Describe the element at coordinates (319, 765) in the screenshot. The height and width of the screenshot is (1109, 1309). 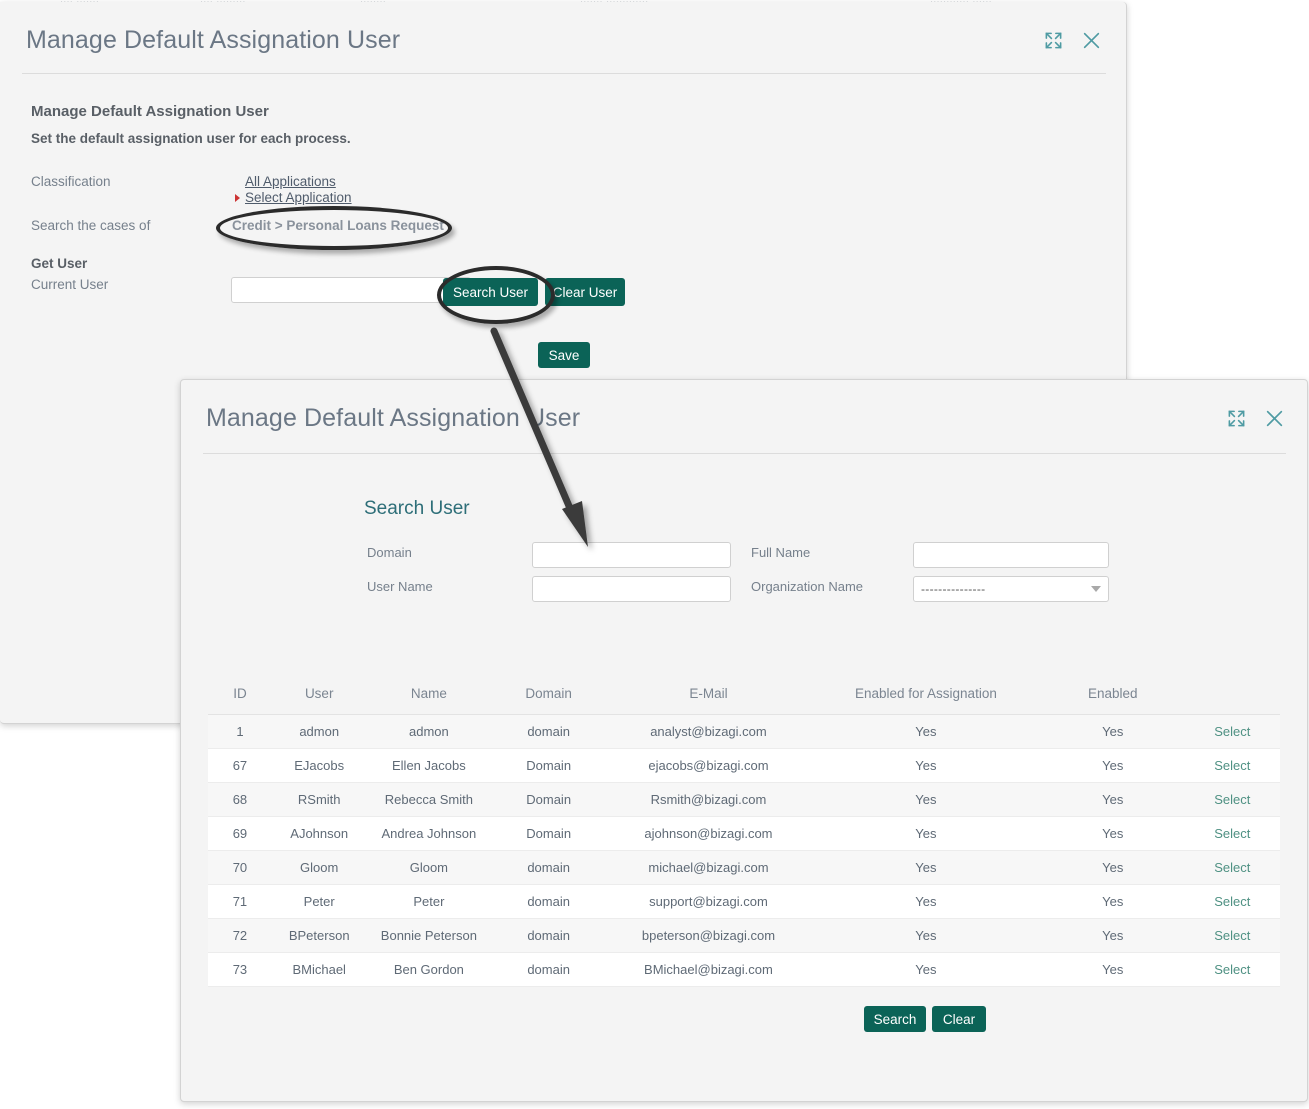
I see `cell-user: EJacobs` at that location.